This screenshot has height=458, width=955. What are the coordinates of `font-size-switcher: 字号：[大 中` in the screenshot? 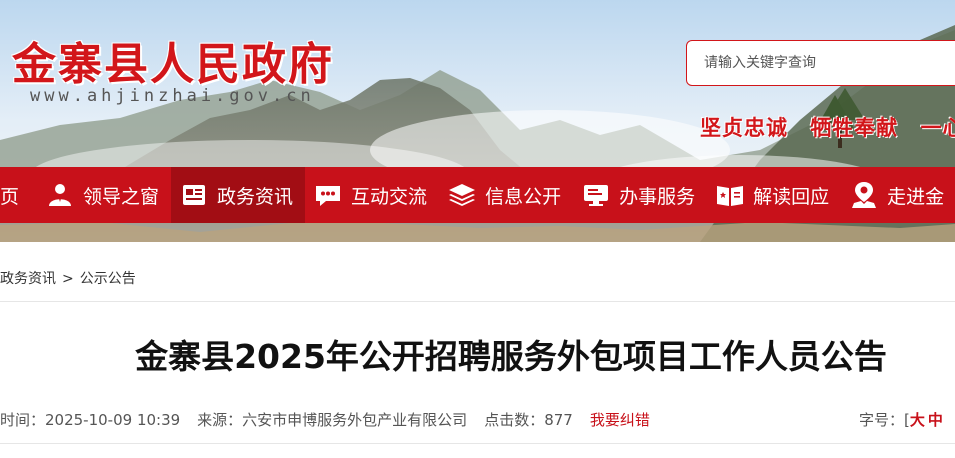 It's located at (901, 419).